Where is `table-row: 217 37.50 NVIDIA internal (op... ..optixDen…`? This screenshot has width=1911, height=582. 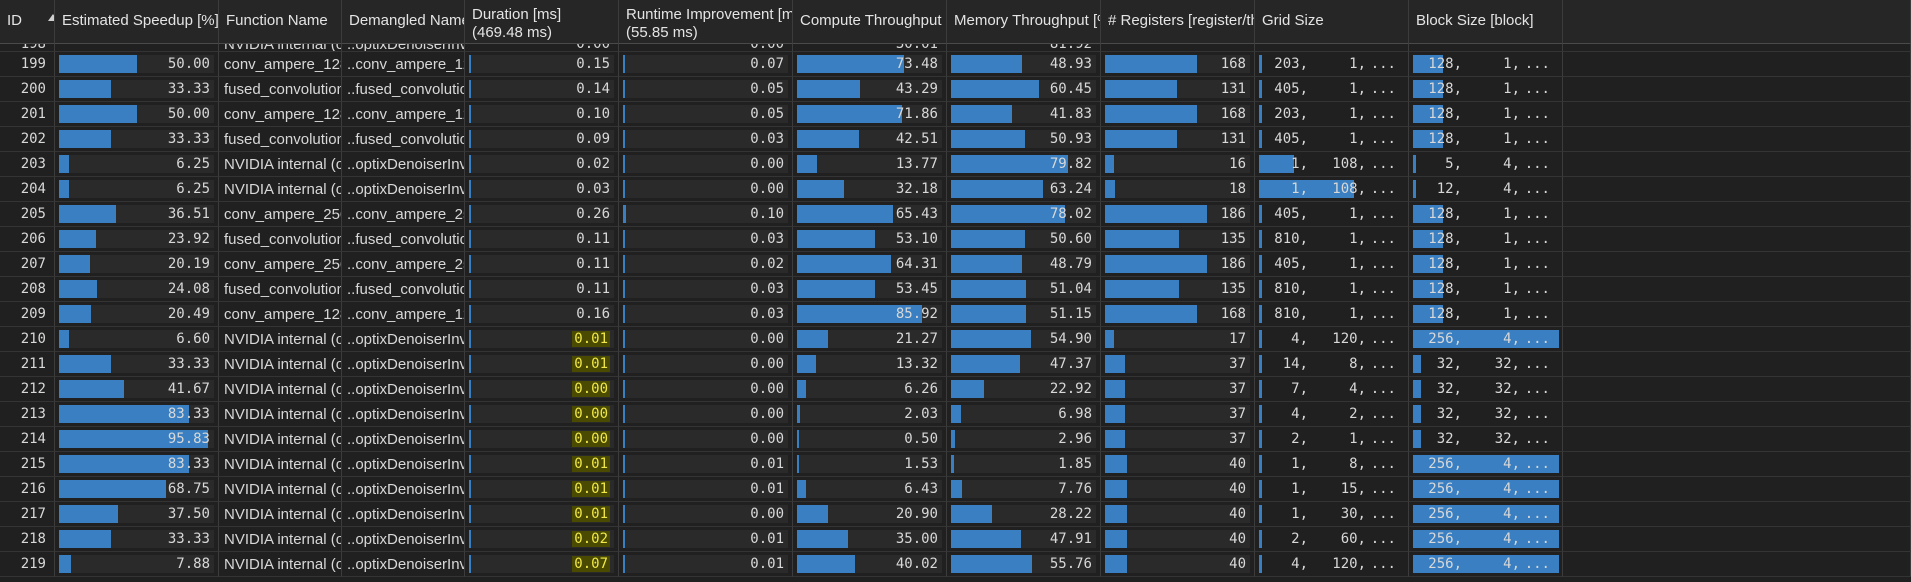 table-row: 217 37.50 NVIDIA internal (op... ..optixDen… is located at coordinates (955, 514).